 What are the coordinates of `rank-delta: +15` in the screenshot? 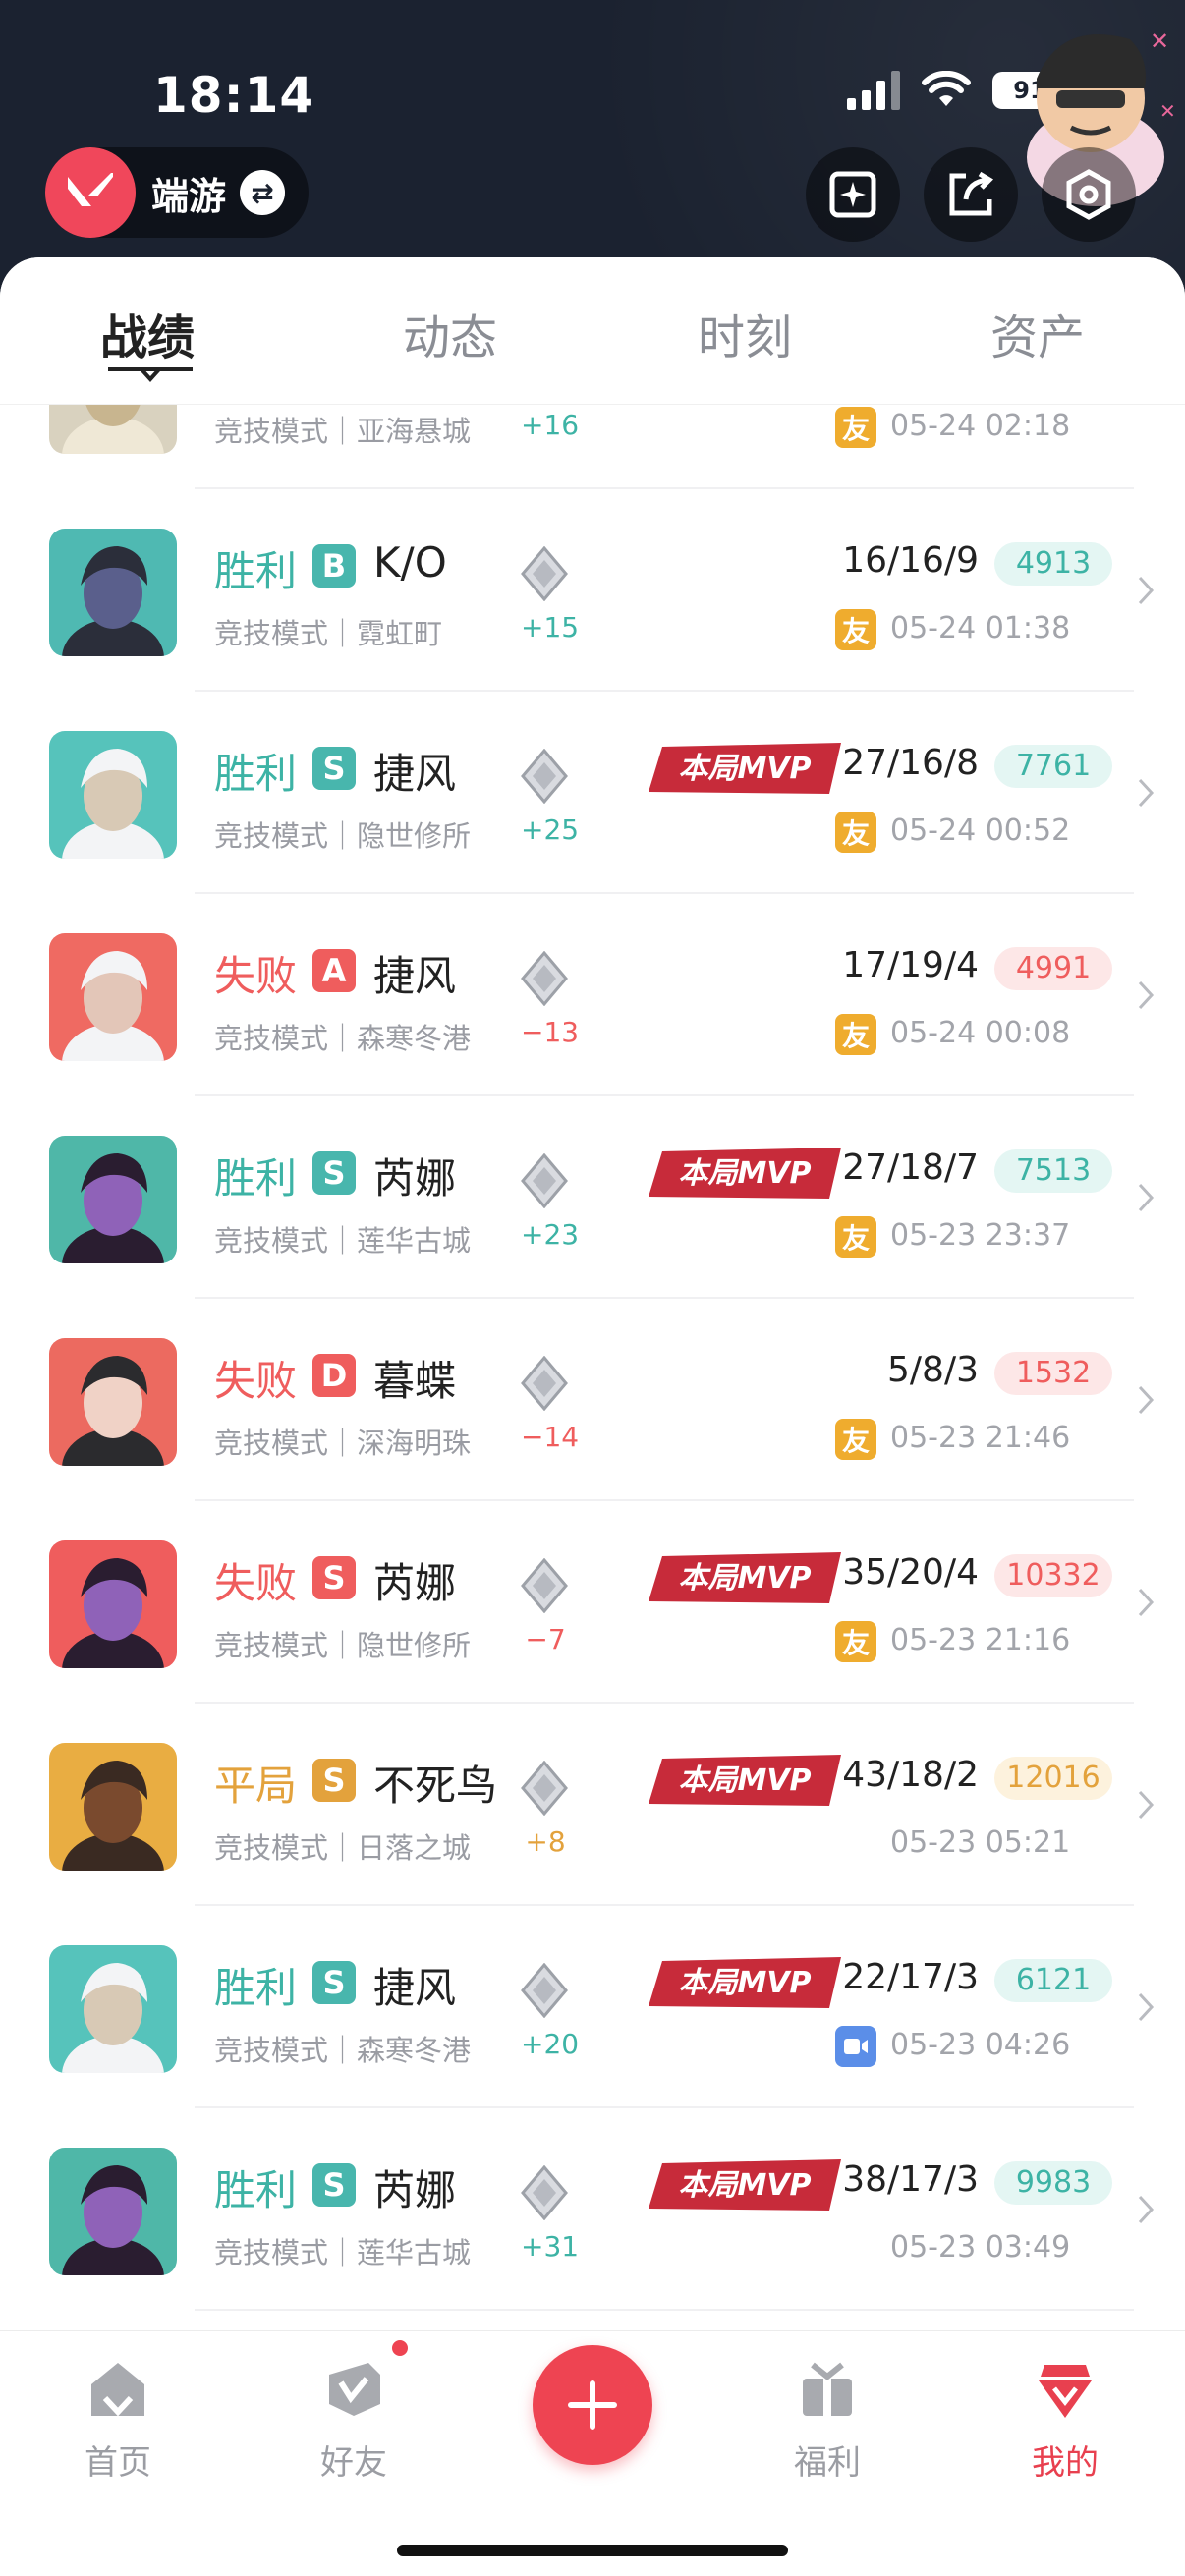 It's located at (550, 627).